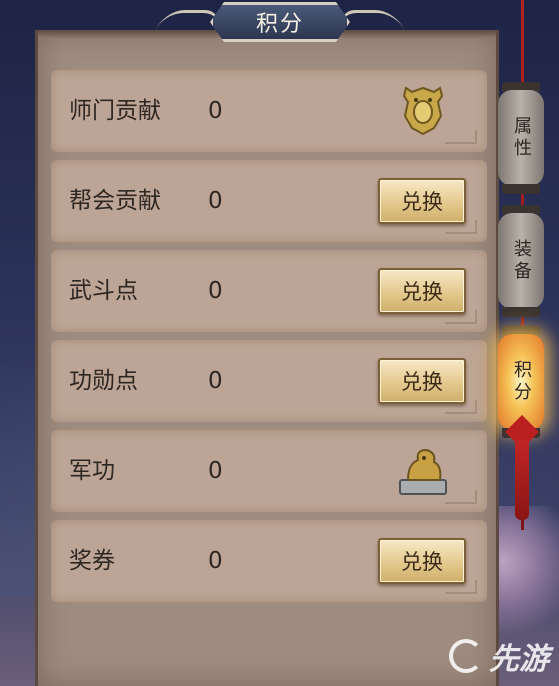  Describe the element at coordinates (92, 471) in the screenshot. I see `row-label: 军功` at that location.